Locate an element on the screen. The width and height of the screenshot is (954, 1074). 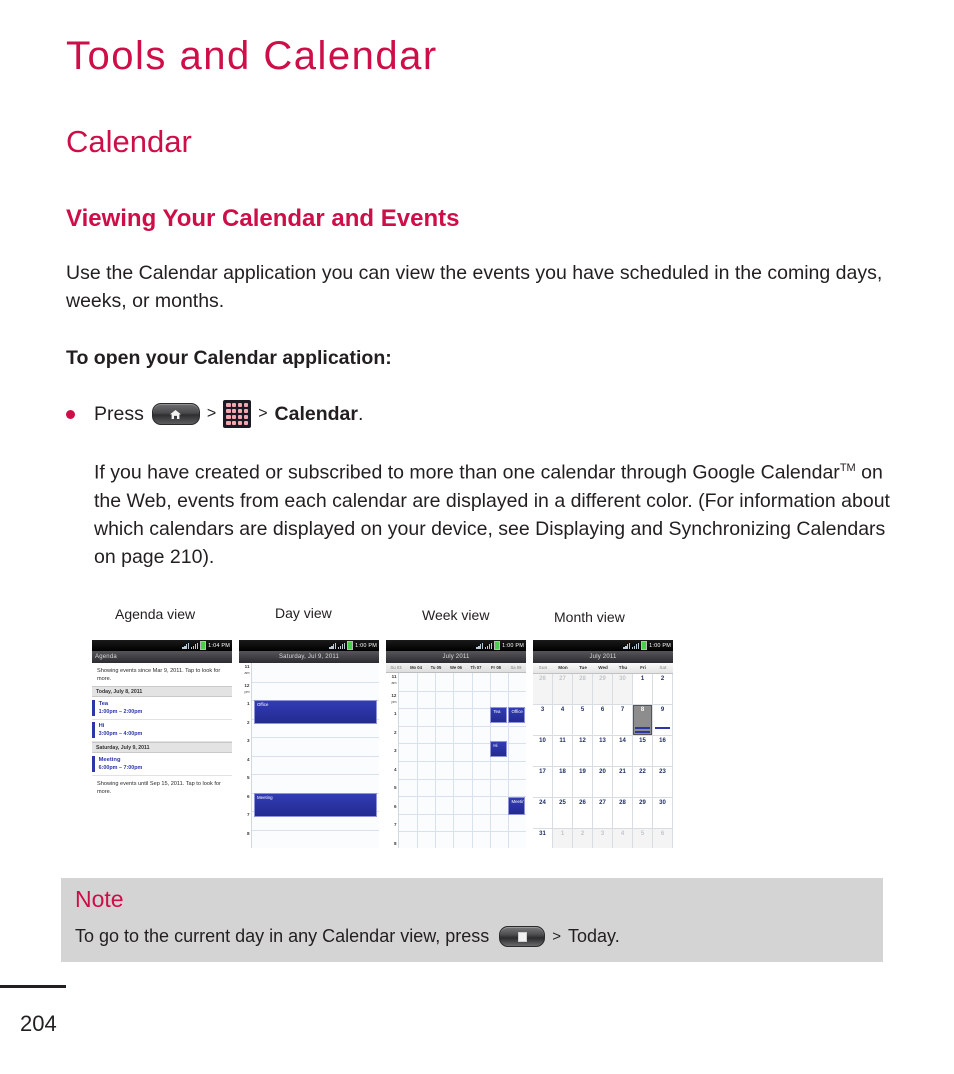
week-day-header: Th 07 is located at coordinates (476, 667).